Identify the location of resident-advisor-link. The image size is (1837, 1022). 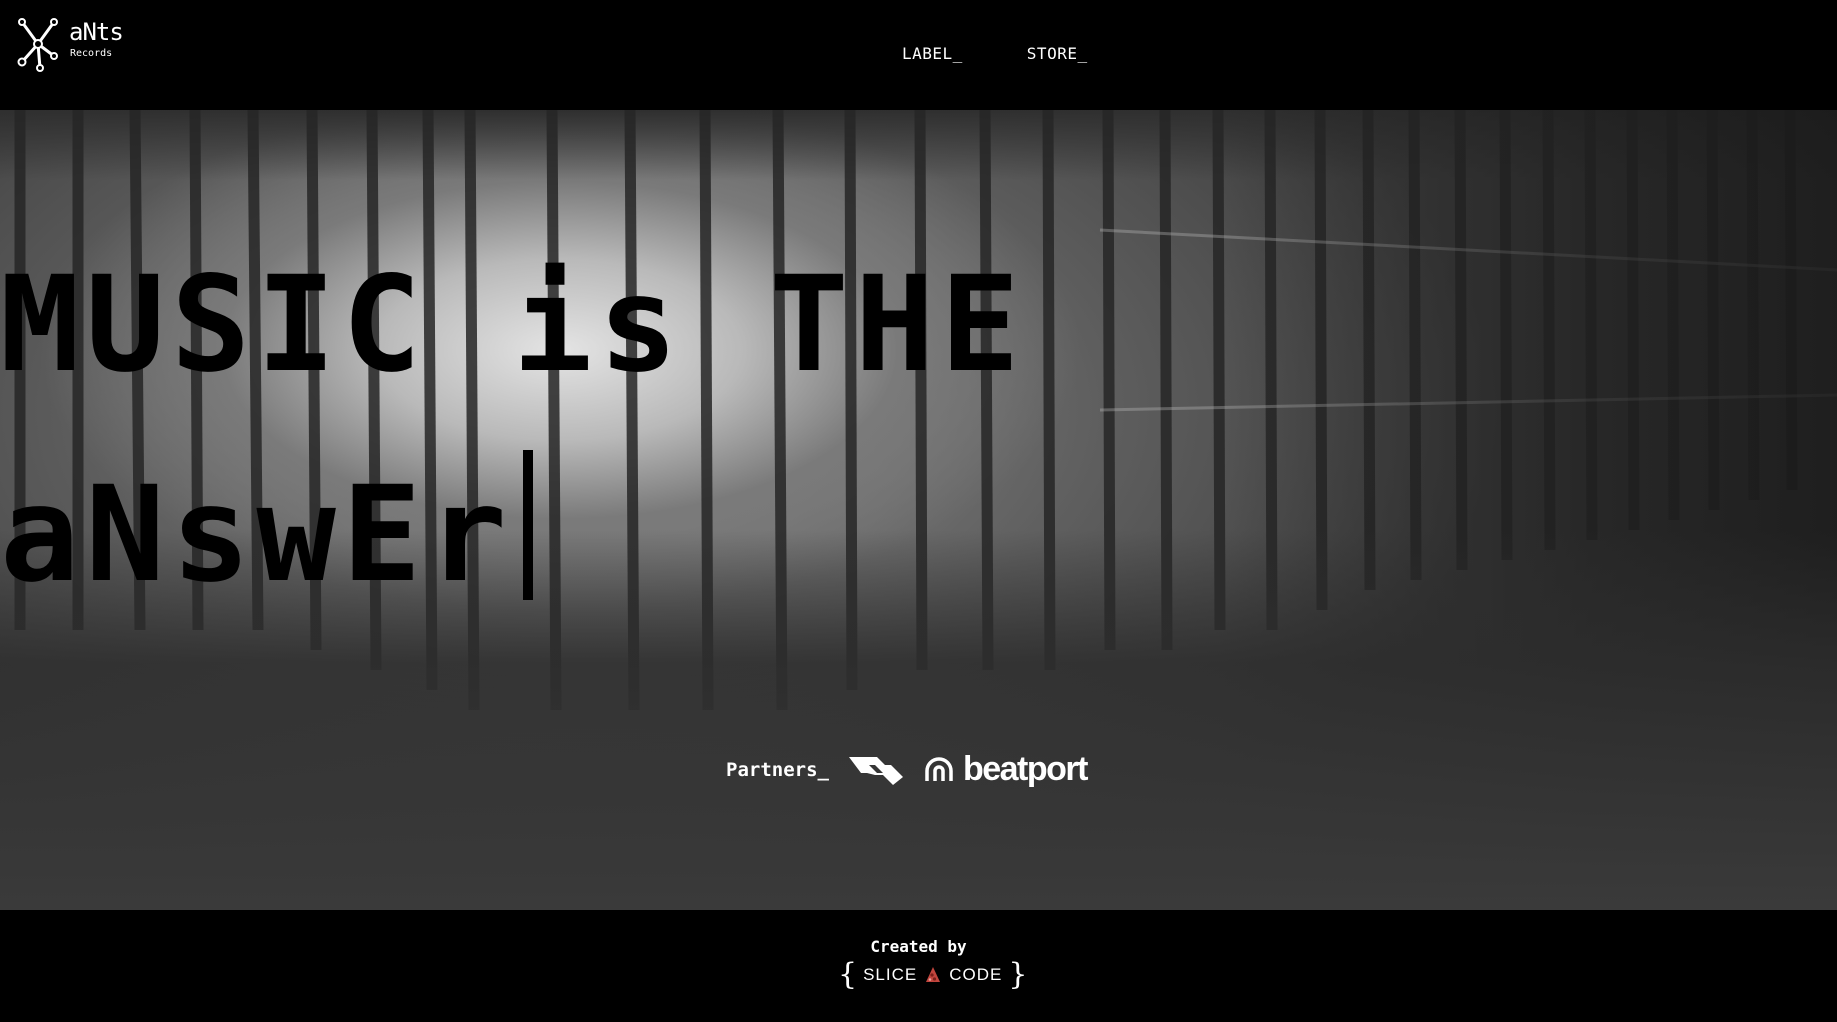
(876, 770).